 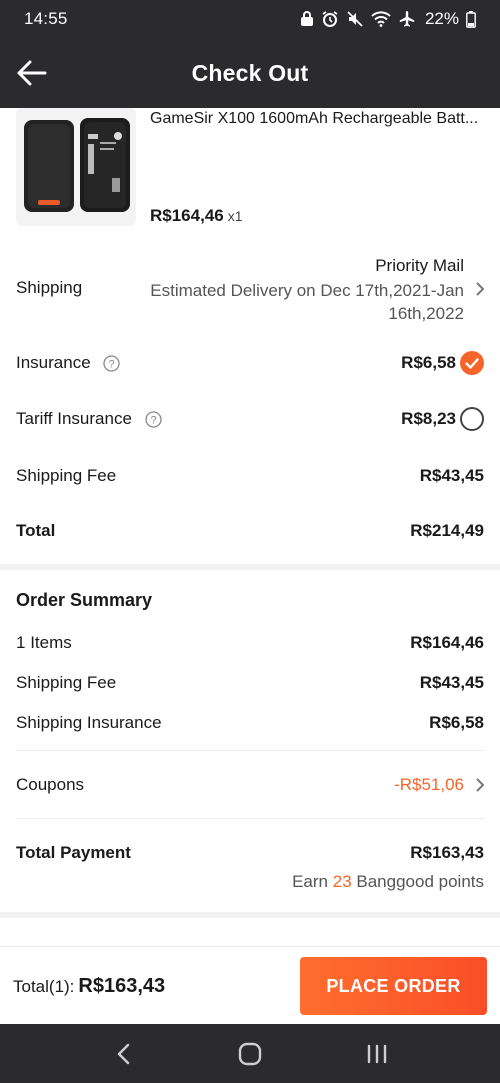 I want to click on product-image, so click(x=76, y=167).